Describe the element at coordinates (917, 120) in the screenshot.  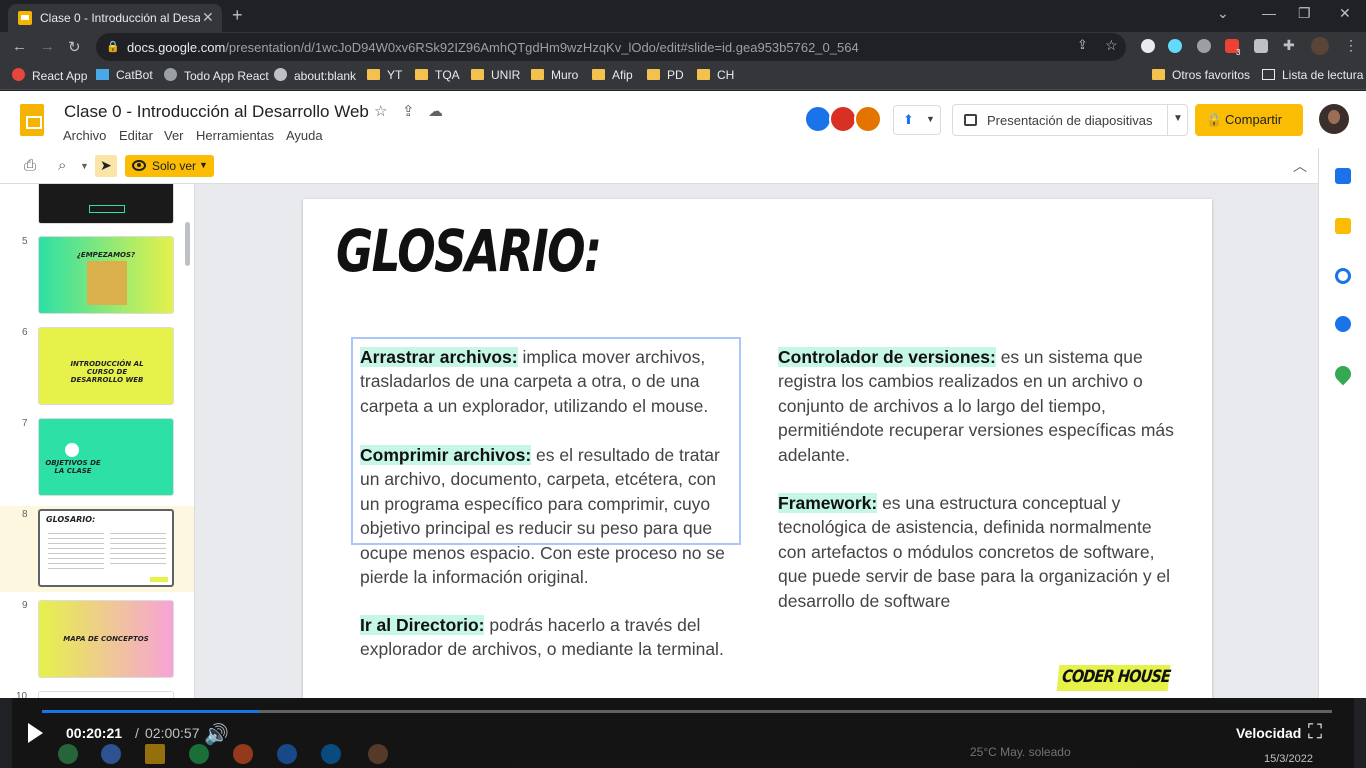
I see `meet-present-button: ⬆ ▼` at that location.